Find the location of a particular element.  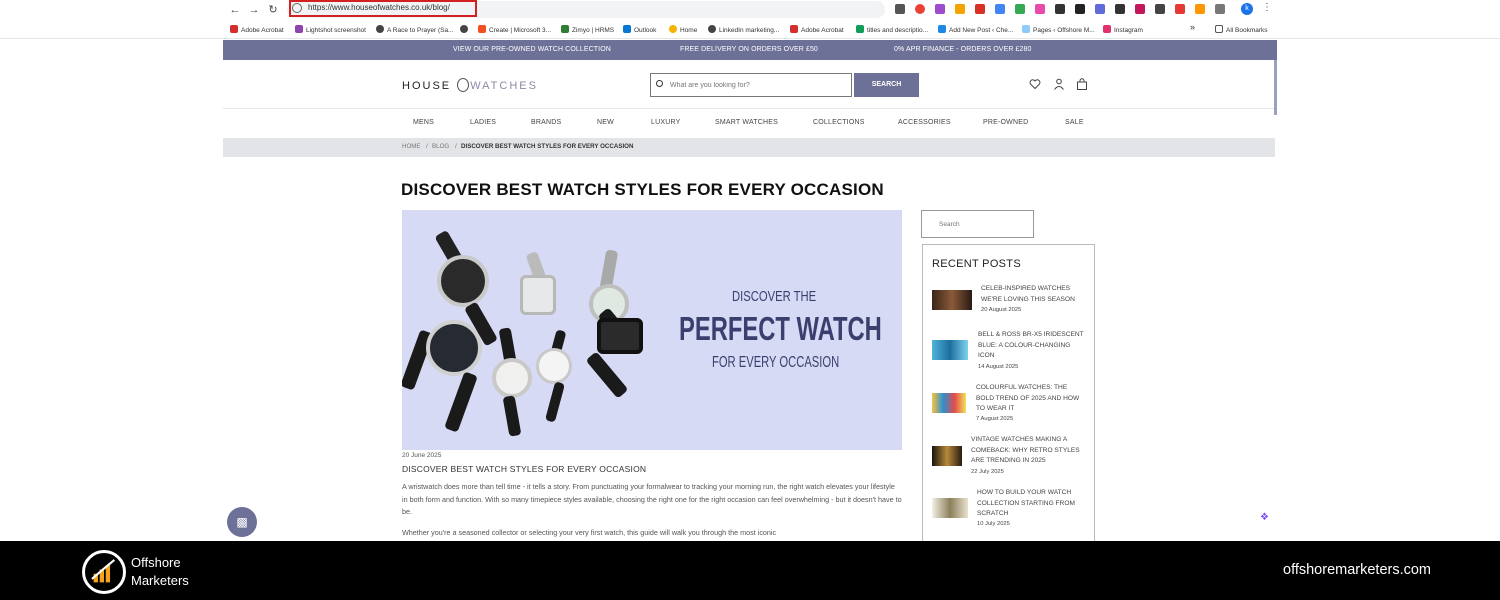

search-input is located at coordinates (755, 85).